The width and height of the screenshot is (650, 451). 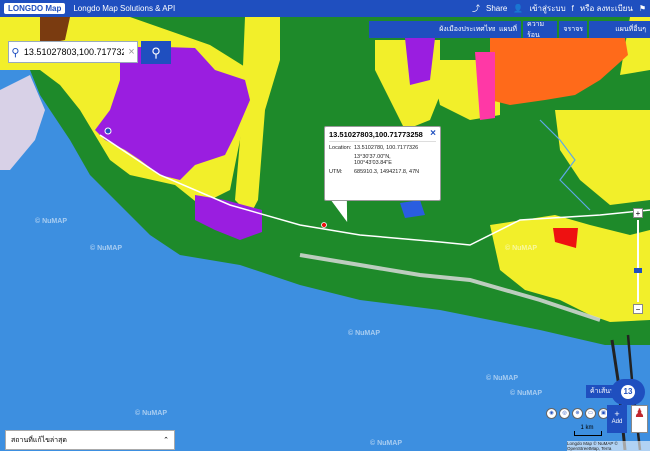 I want to click on plus-icon: +, so click(x=617, y=414).